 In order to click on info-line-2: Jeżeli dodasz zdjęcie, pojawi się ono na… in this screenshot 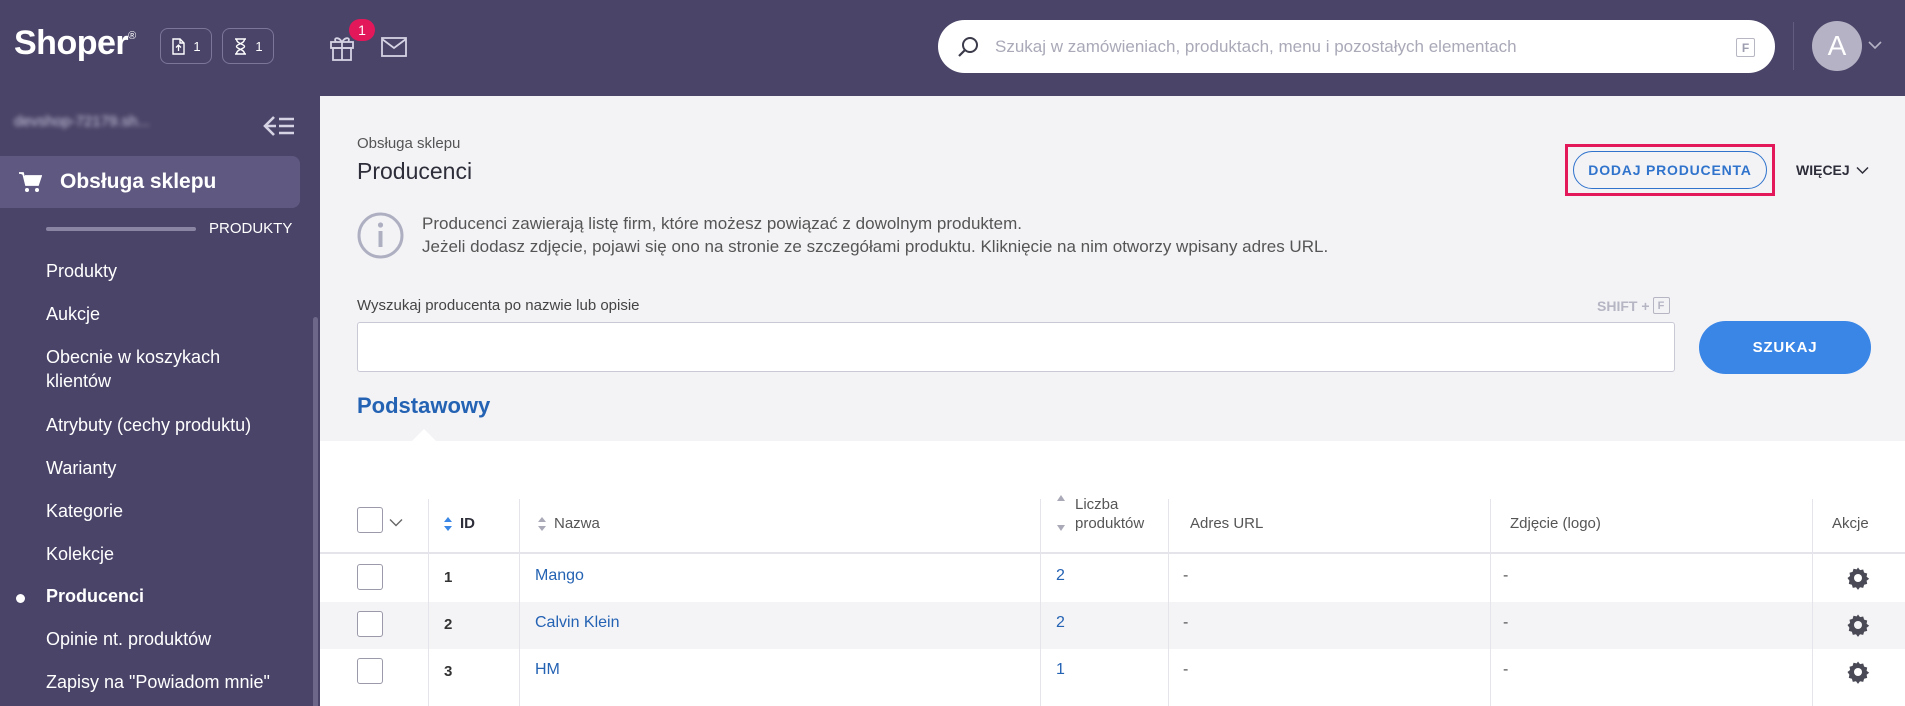, I will do `click(875, 246)`.